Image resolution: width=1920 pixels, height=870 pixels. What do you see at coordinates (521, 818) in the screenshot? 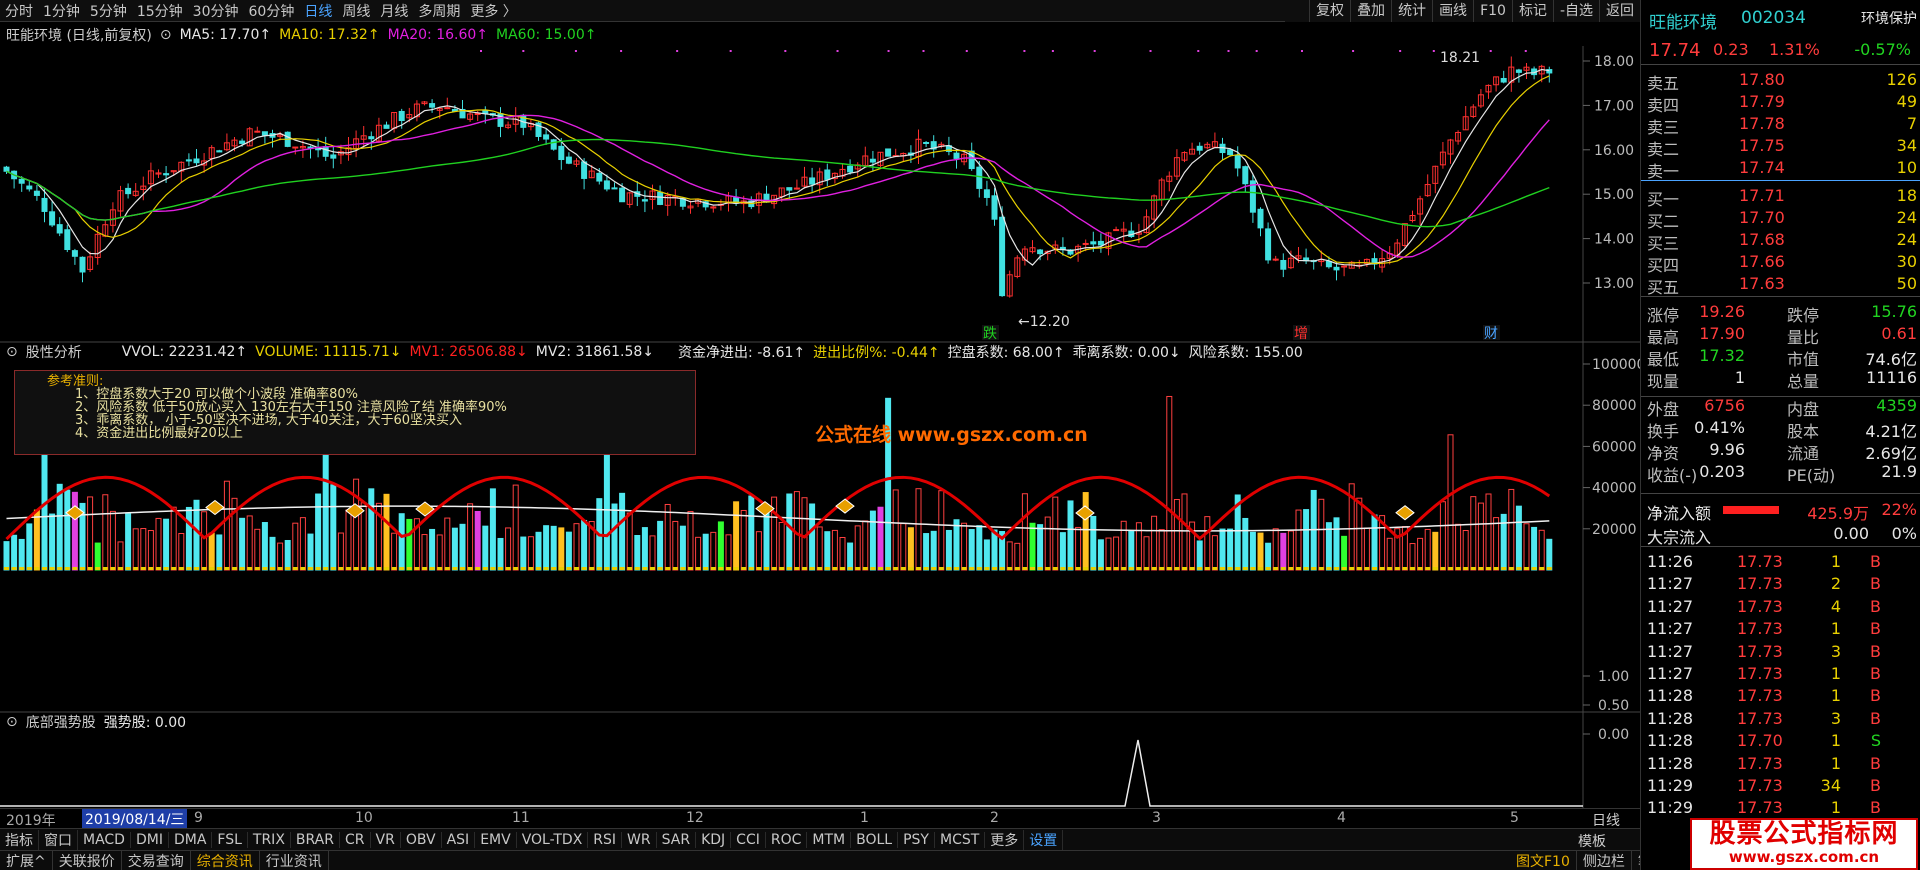
I see `month-label: 11` at bounding box center [521, 818].